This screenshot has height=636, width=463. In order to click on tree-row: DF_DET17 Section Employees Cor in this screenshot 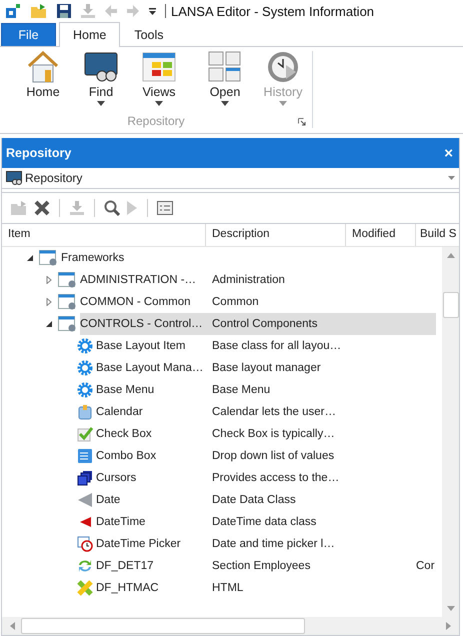, I will do `click(219, 566)`.